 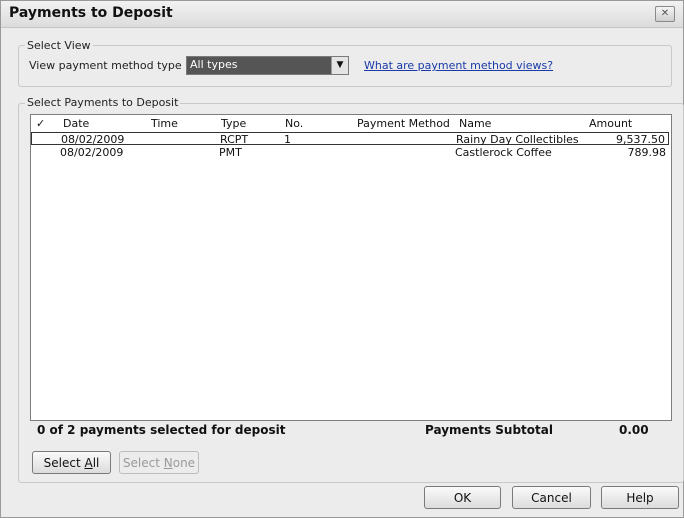 What do you see at coordinates (350, 152) in the screenshot?
I see `table-row: 08/02/2009 PMT Castlerock Coffee 789.98` at bounding box center [350, 152].